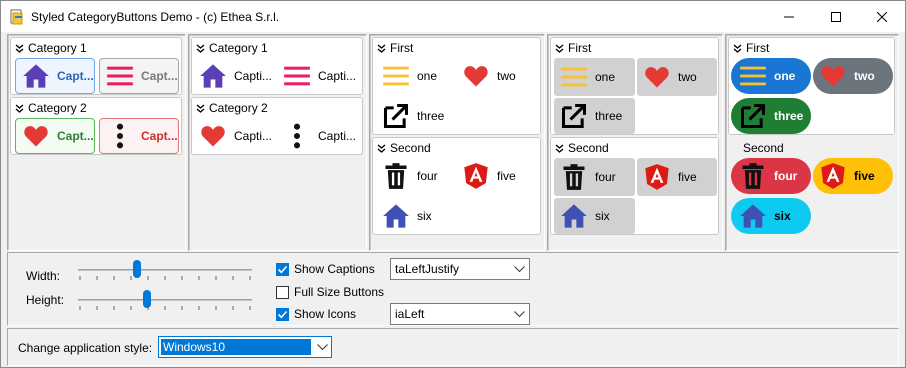  I want to click on category-group-first: First one two three, so click(811, 86).